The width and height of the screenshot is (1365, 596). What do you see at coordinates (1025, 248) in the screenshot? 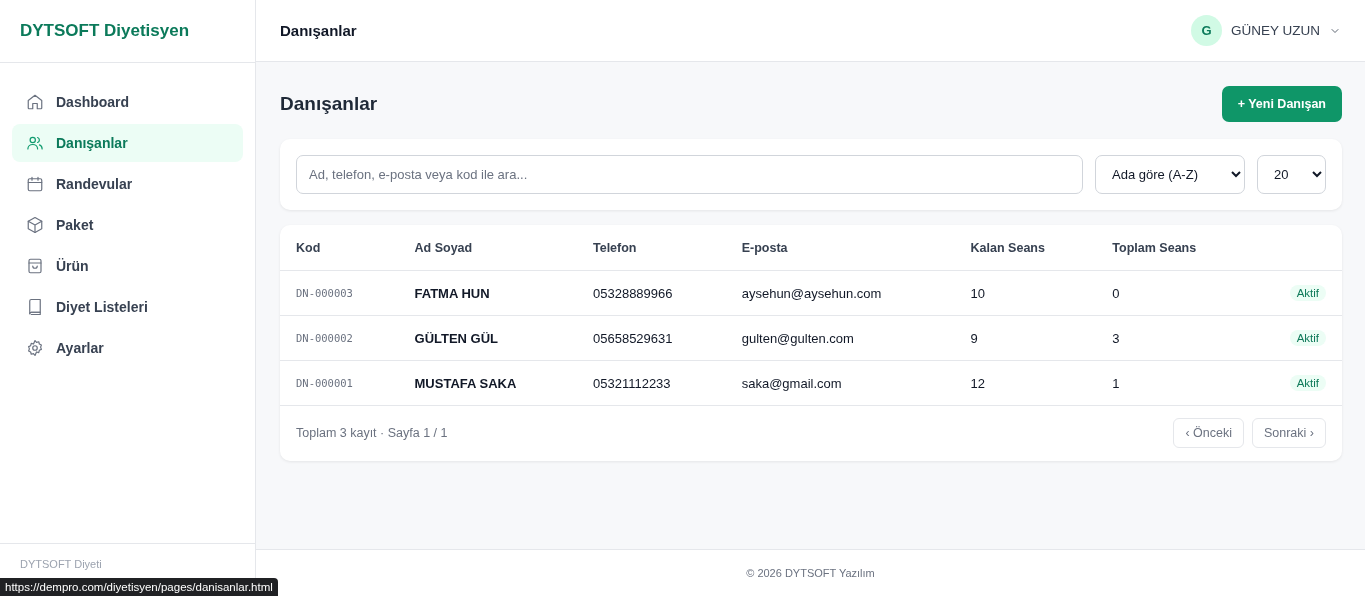
I see `column-header: Kalan Seans` at bounding box center [1025, 248].